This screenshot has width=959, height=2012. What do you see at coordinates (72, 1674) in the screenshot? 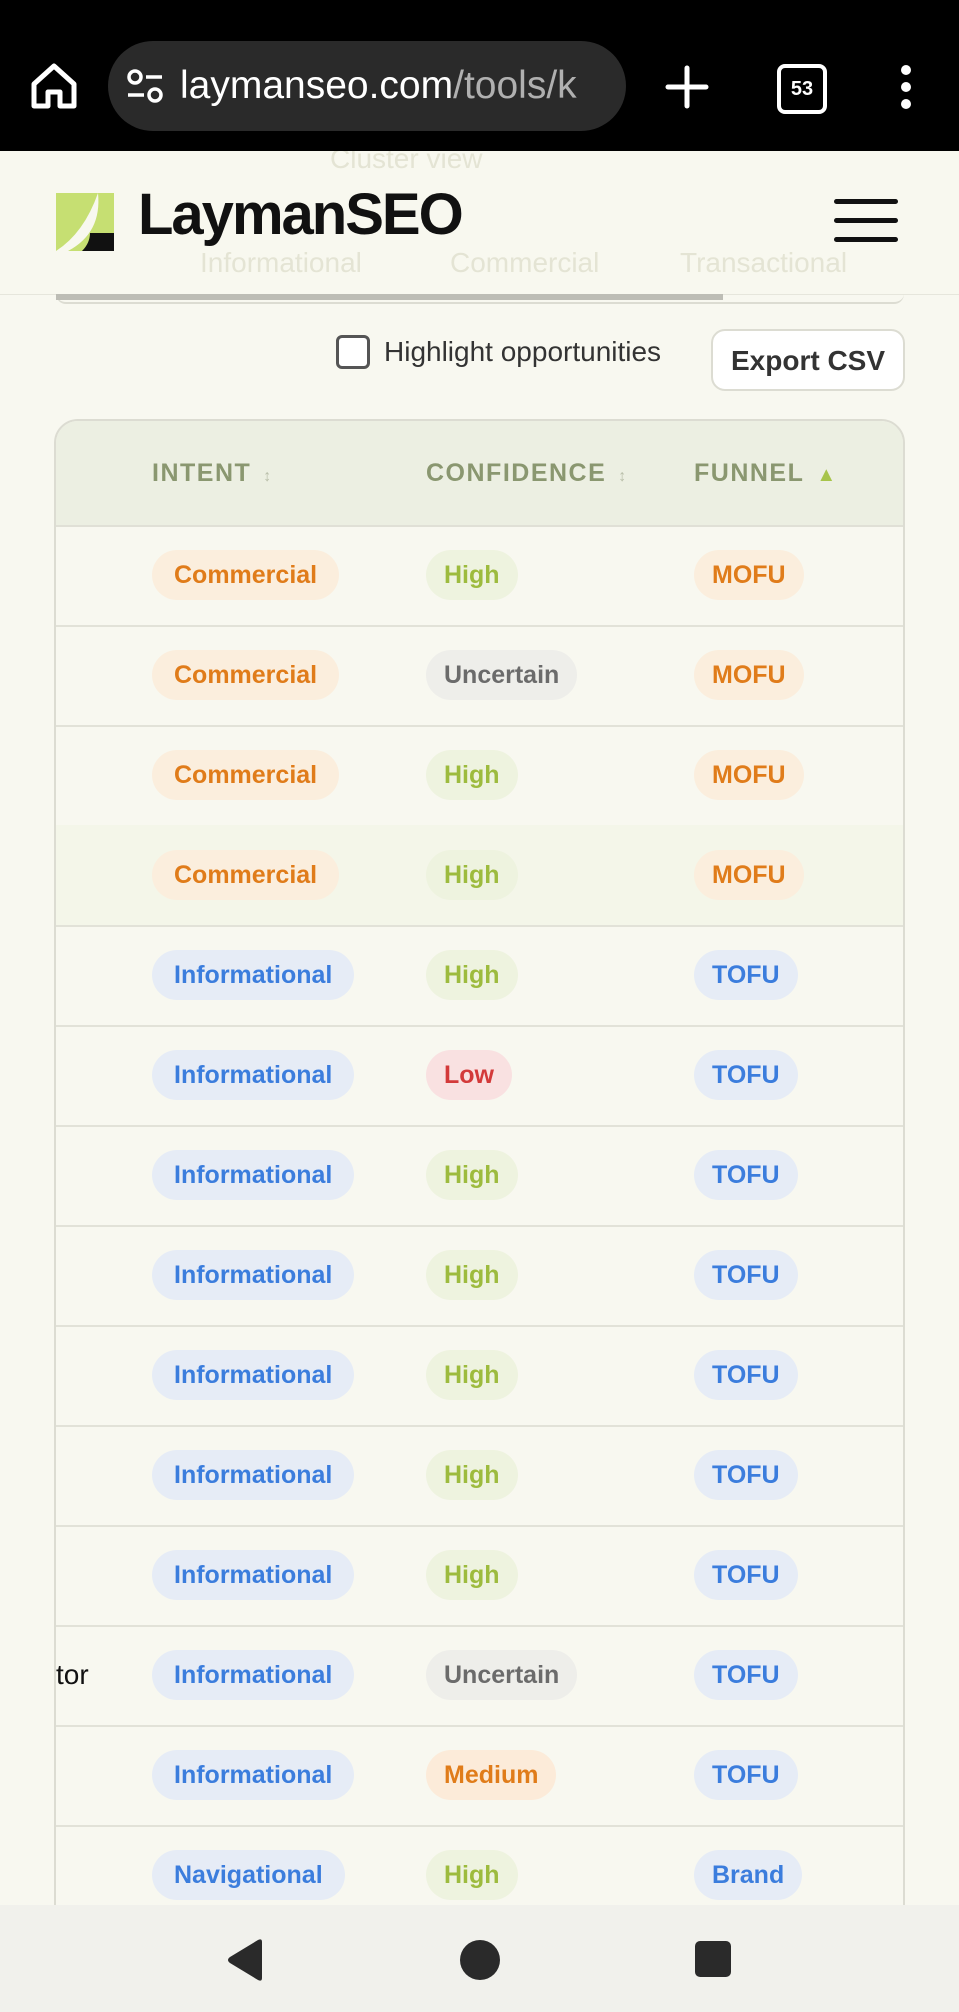
I see `keyword-cell: tor` at bounding box center [72, 1674].